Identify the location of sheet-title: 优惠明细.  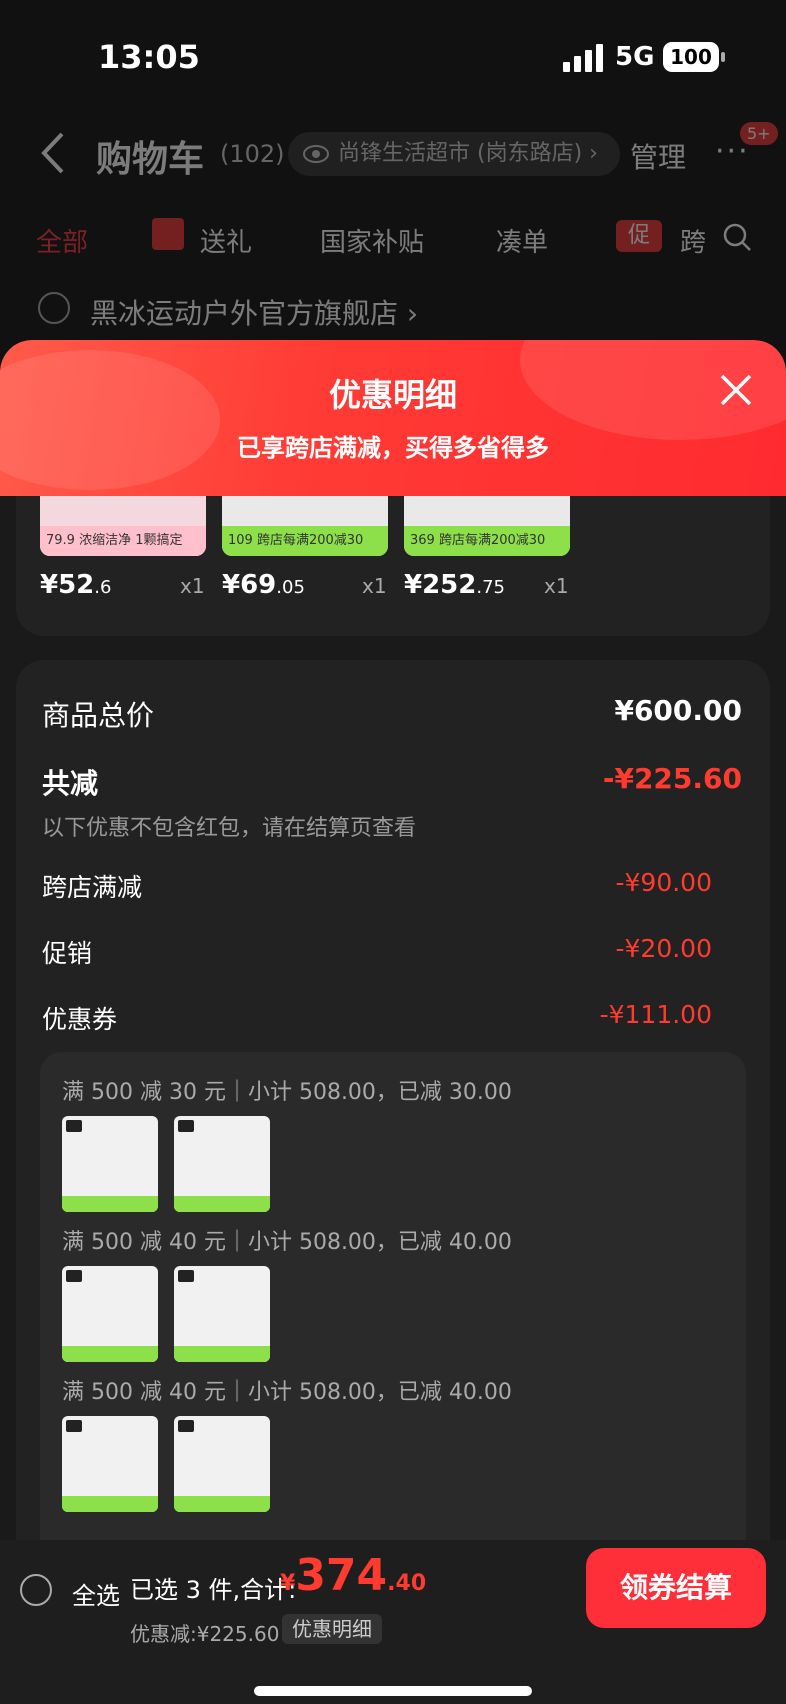
(392, 395).